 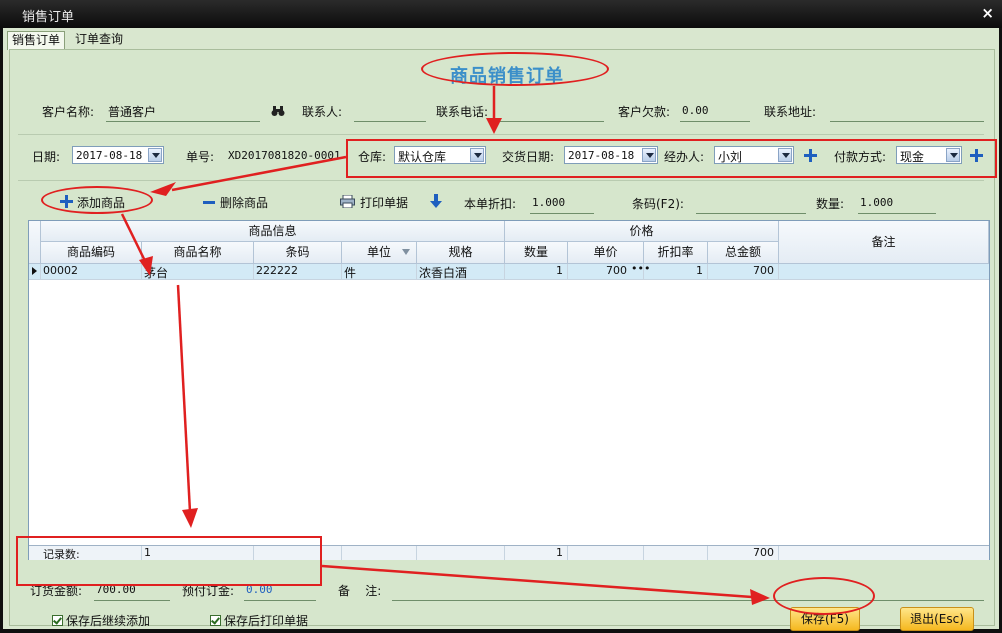 What do you see at coordinates (372, 157) in the screenshot?
I see `warehouse-label: 仓库:` at bounding box center [372, 157].